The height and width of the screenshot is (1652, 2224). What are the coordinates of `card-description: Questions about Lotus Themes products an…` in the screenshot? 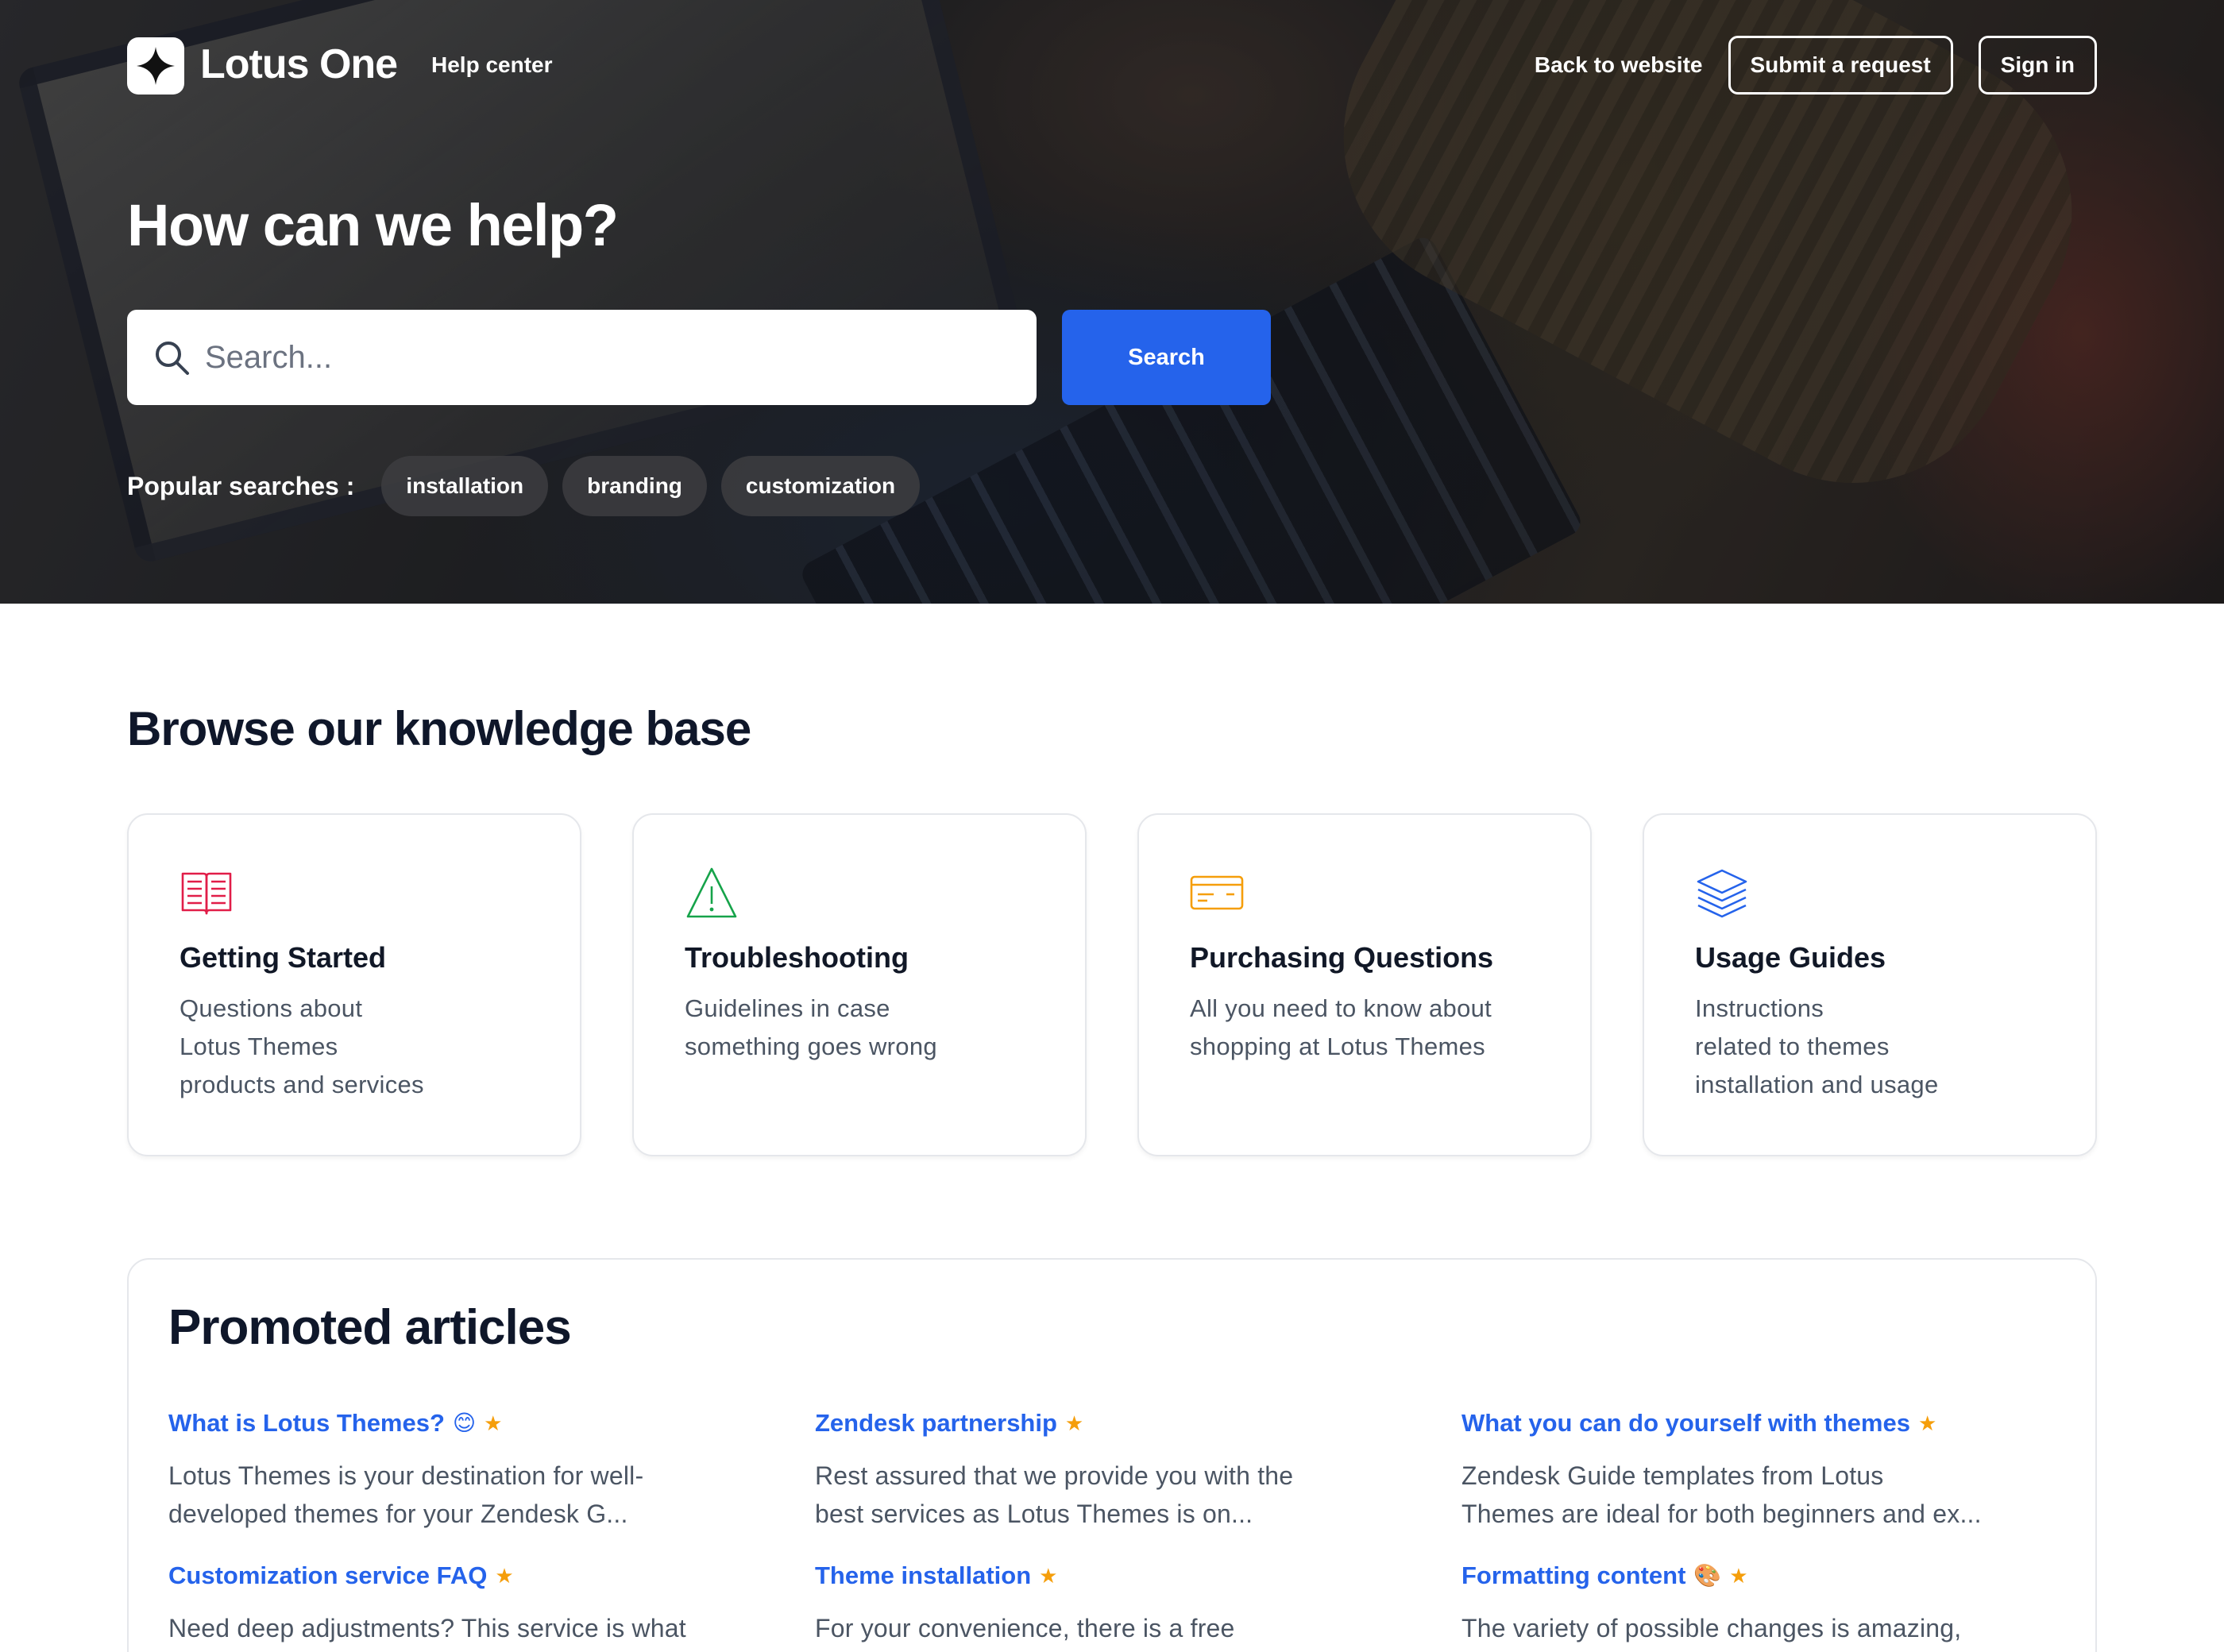 It's located at (302, 1047).